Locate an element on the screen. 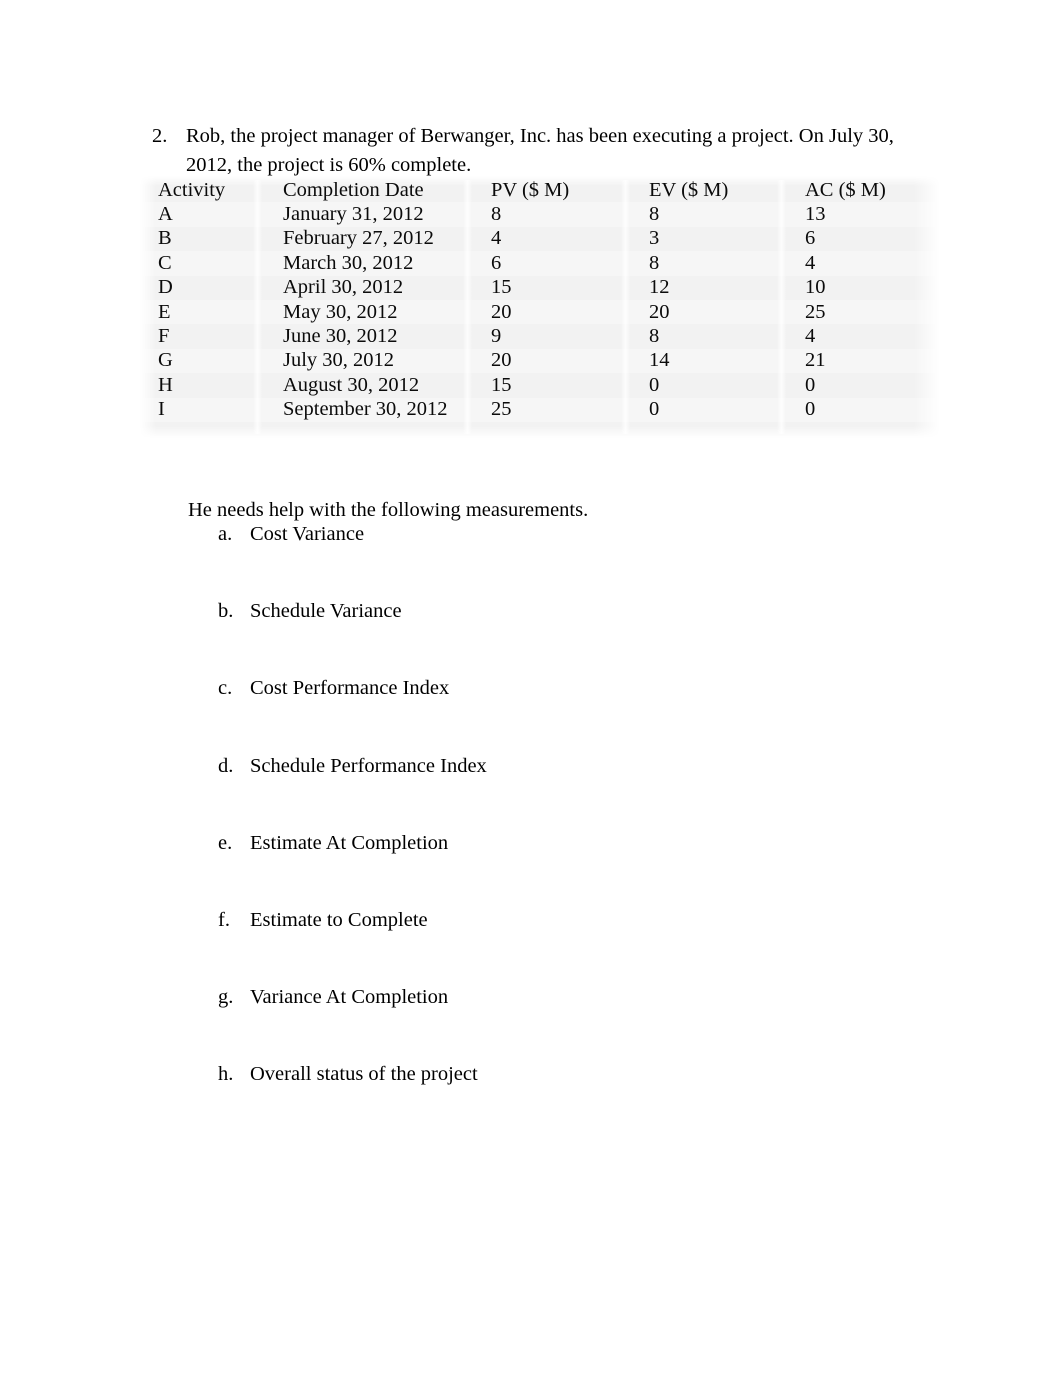 This screenshot has height=1376, width=1062. cell-pv: 9 is located at coordinates (496, 336).